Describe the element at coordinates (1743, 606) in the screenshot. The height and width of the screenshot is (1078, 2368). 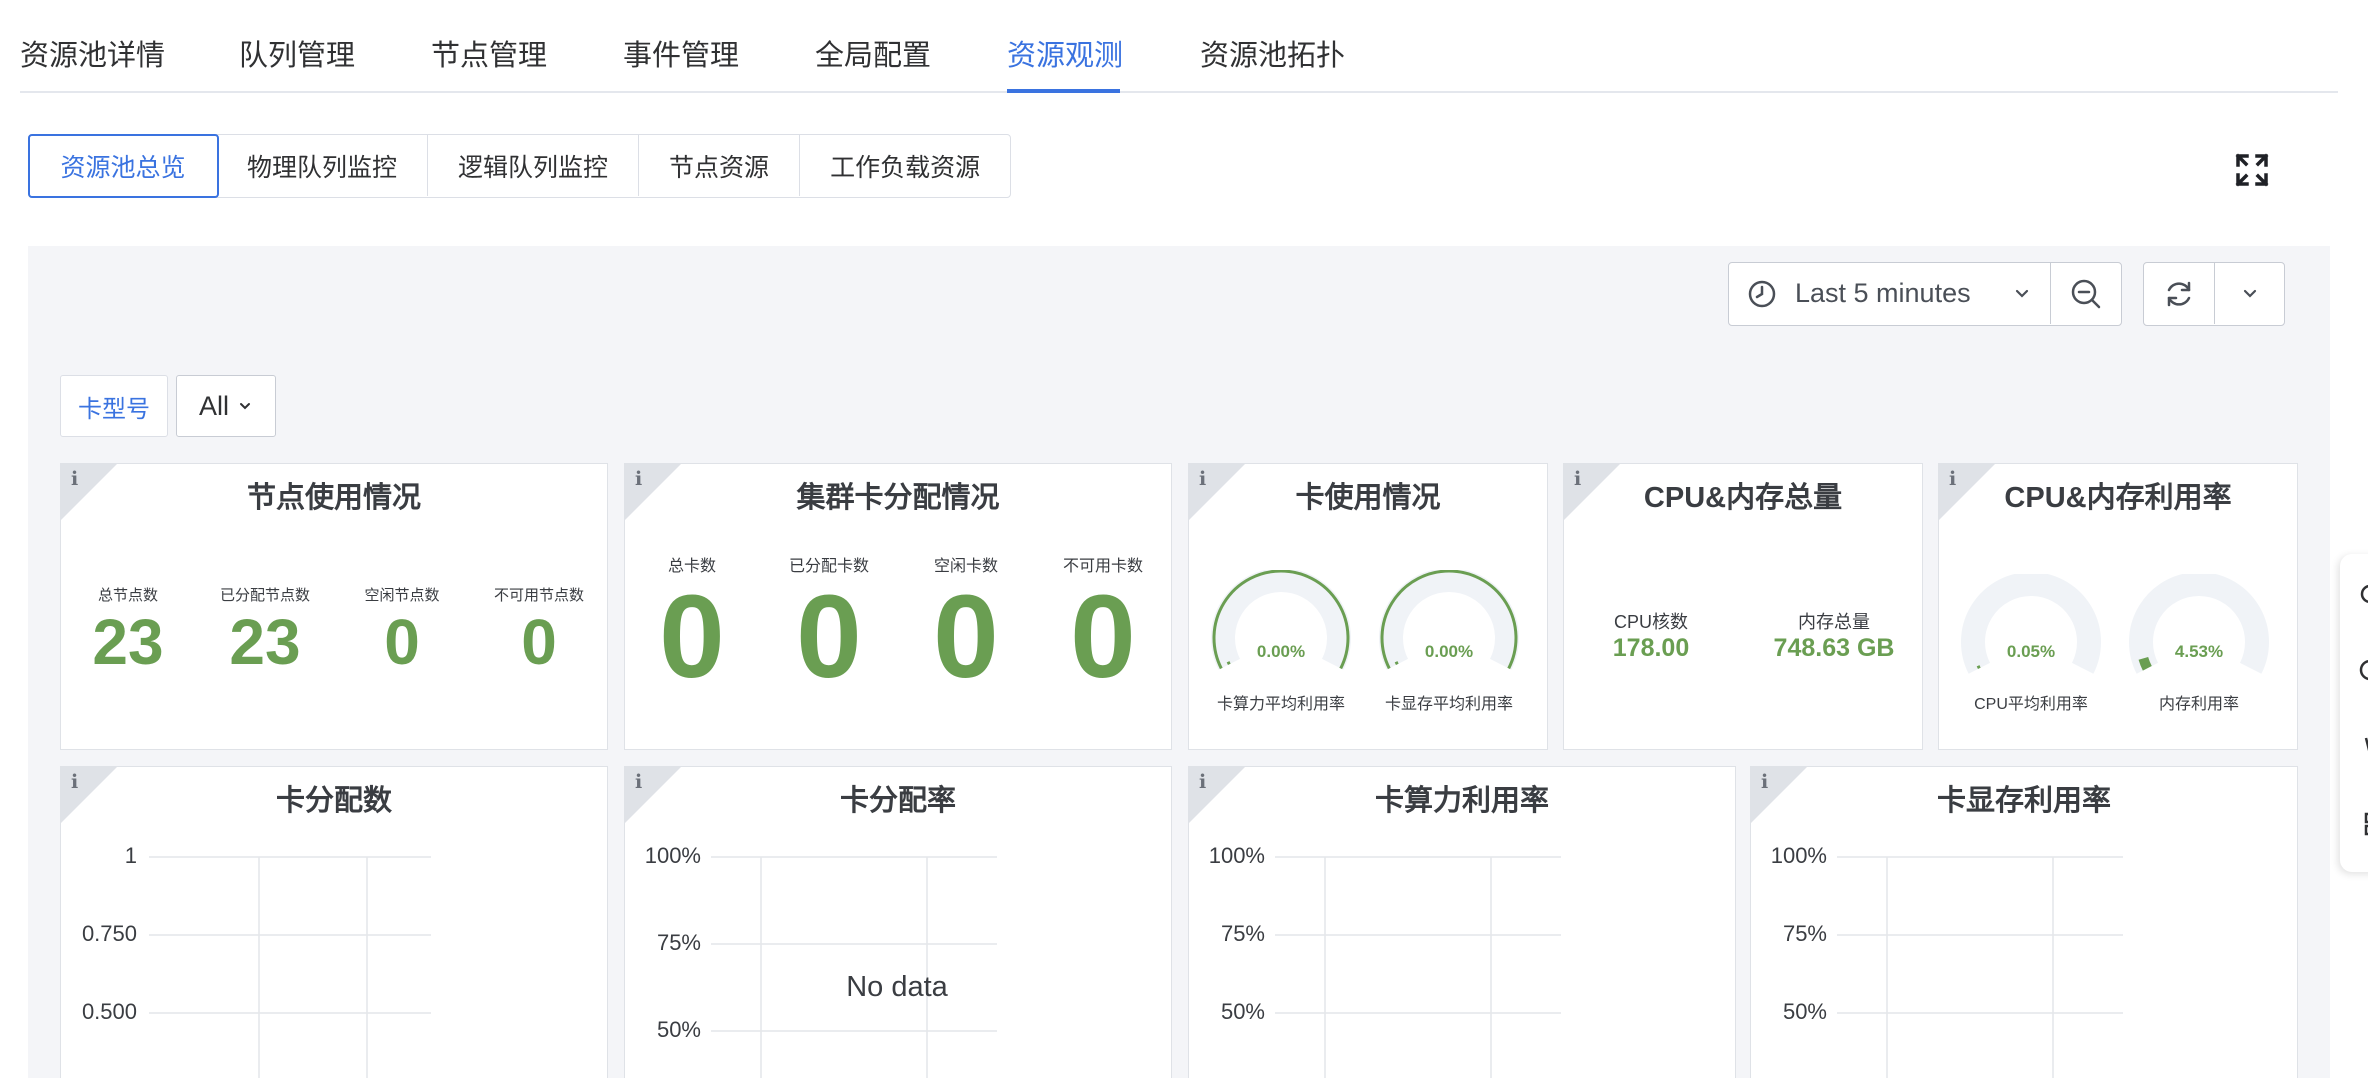
I see `panel-cpu-memory-total: i CPU&内存总量 CPU核数 178.00 内存总量 748.63 GB` at that location.